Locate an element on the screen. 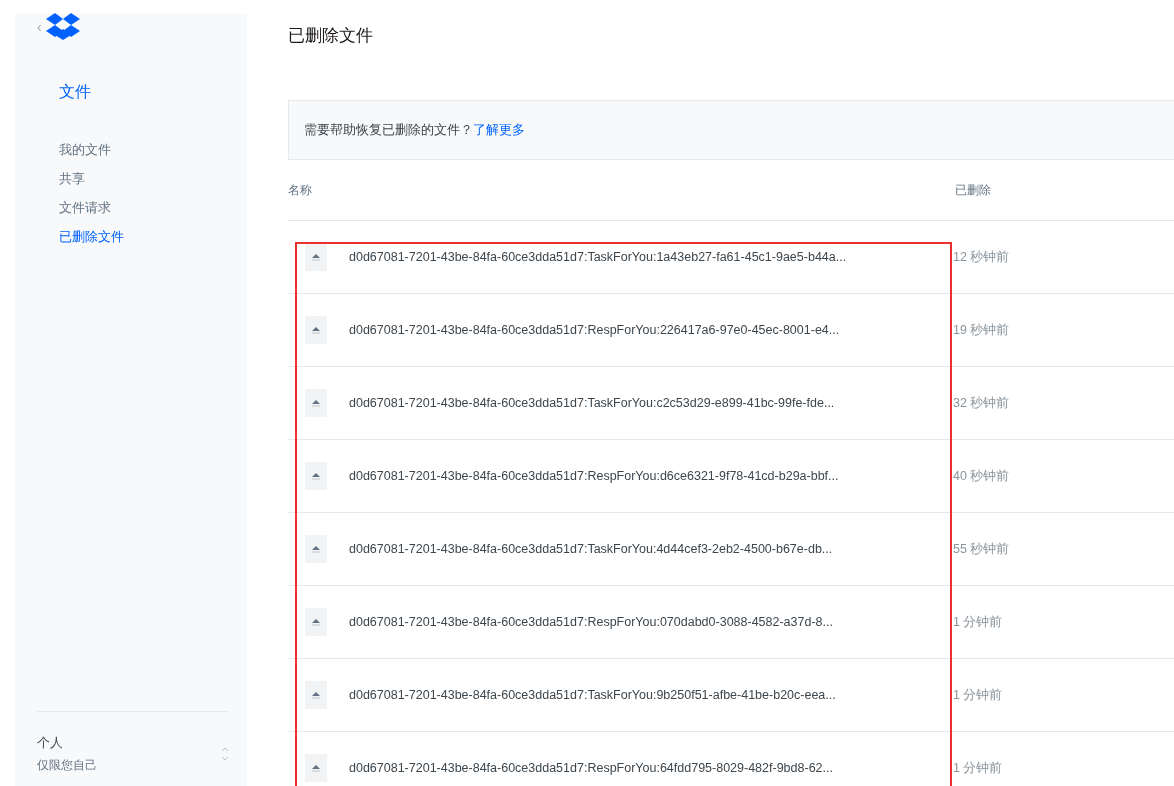 The width and height of the screenshot is (1174, 786). deleted-time: 32 秒钟前 is located at coordinates (981, 403).